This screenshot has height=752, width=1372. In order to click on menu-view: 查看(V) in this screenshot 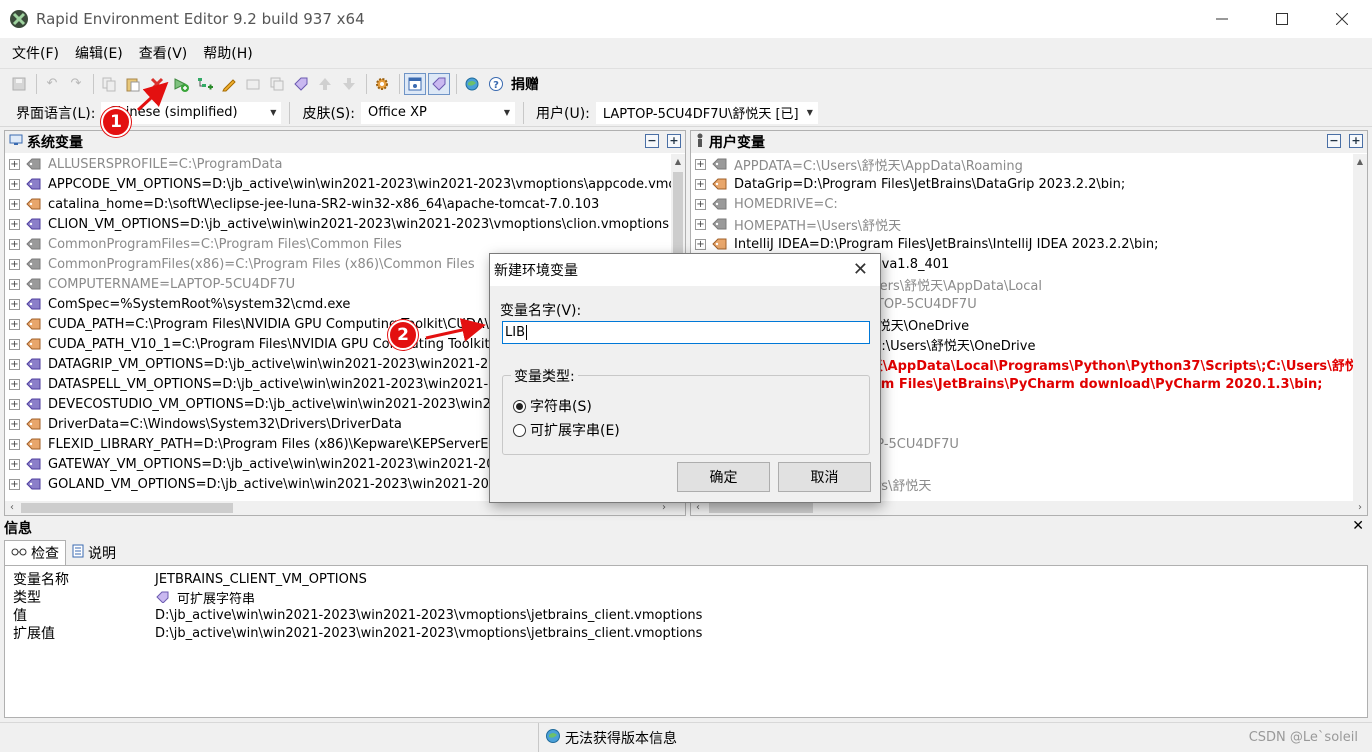, I will do `click(163, 53)`.